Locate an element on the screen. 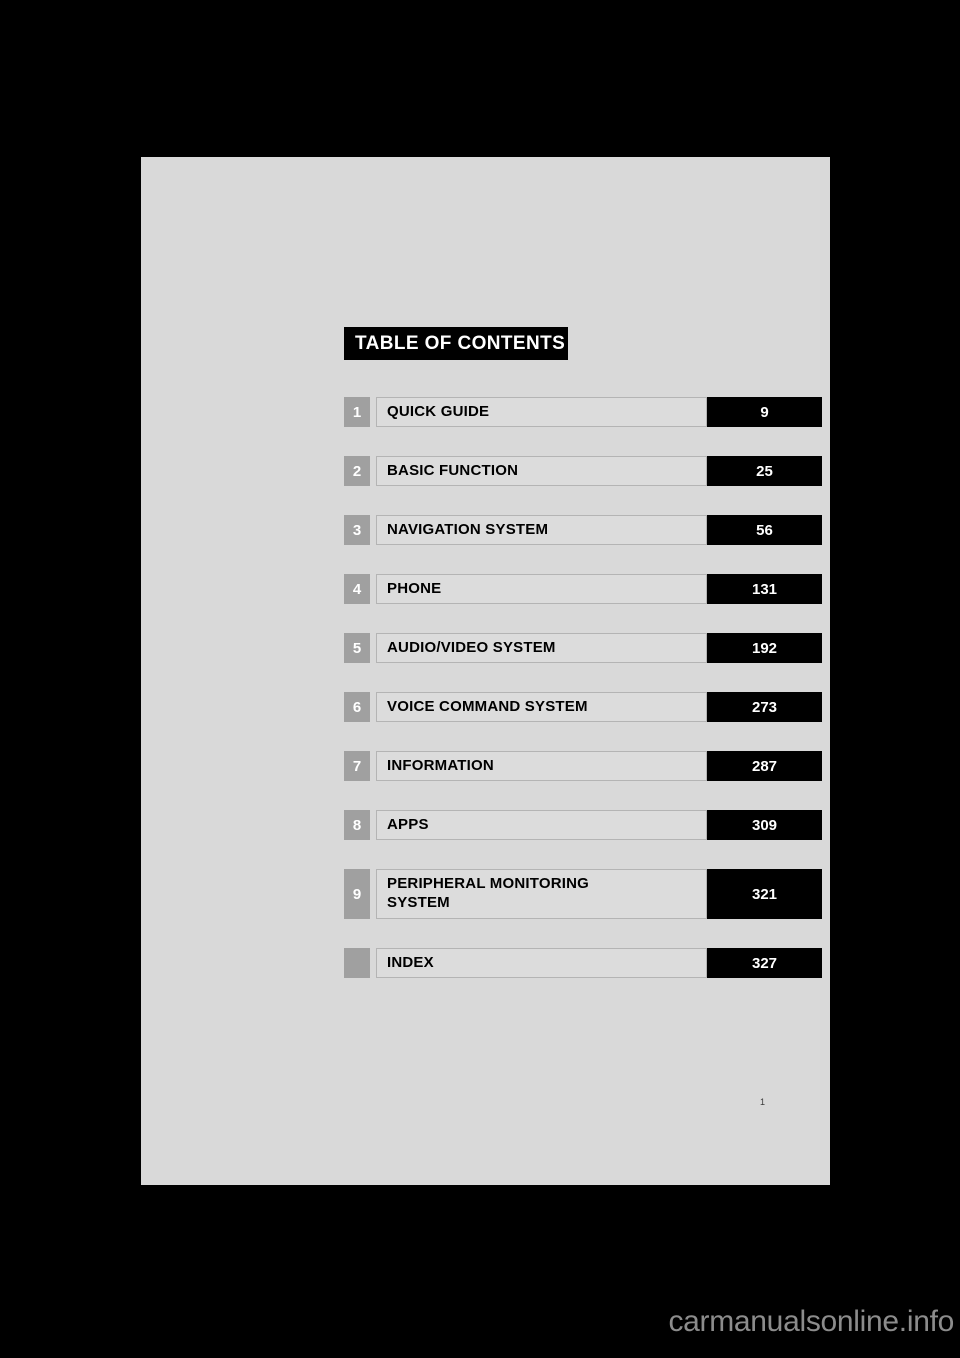 This screenshot has height=1358, width=960. toc-row: 3 NAVIGATION SYSTEM 56 is located at coordinates (583, 530).